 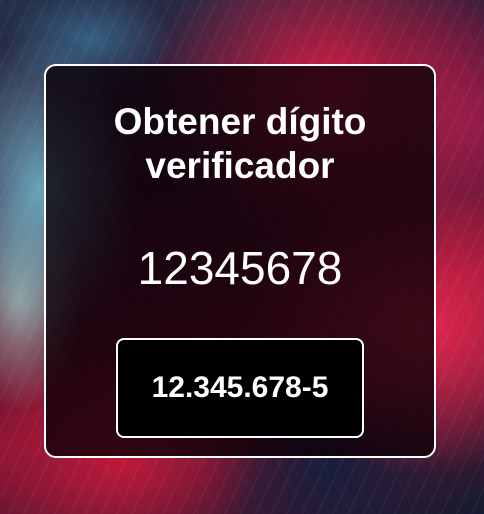 What do you see at coordinates (240, 268) in the screenshot?
I see `input-number: 12345678` at bounding box center [240, 268].